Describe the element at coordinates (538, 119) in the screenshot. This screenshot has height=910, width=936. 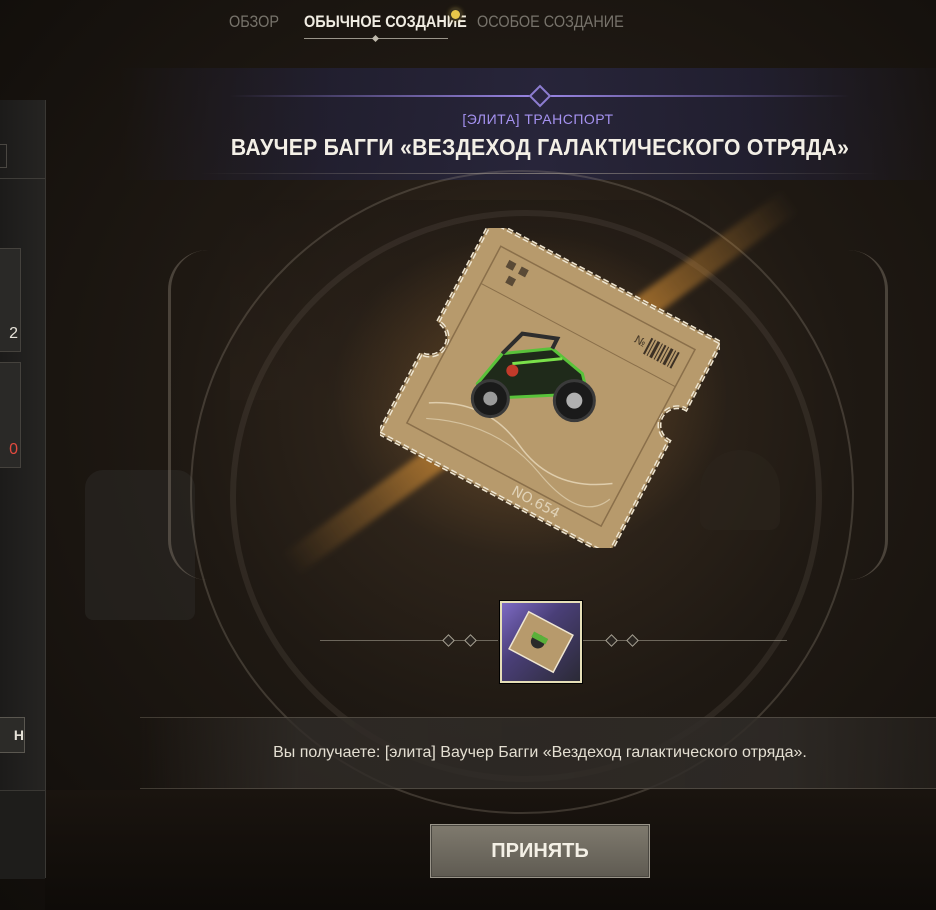
I see `item-category: [ЭЛИТА] ТРАНСПОРТ` at that location.